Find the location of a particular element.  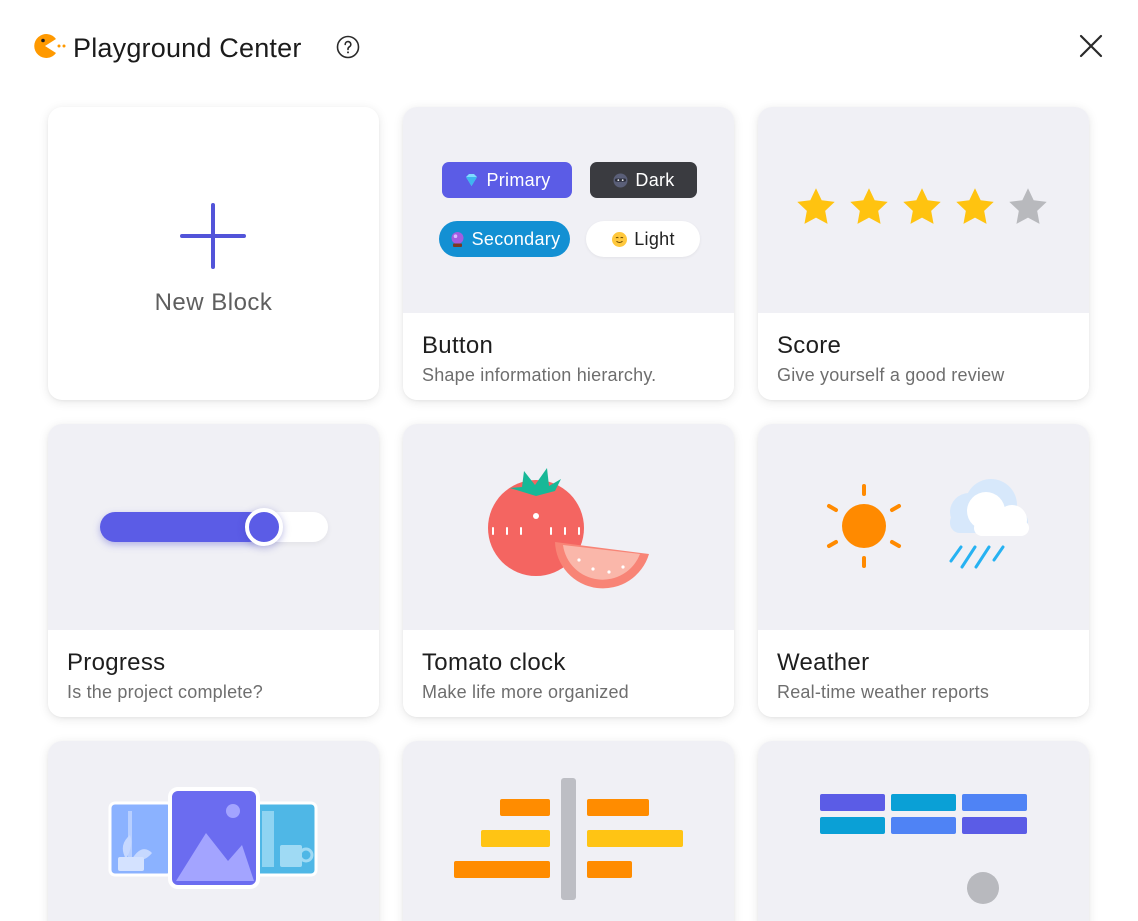

pacman-logo-icon is located at coordinates (50, 46).